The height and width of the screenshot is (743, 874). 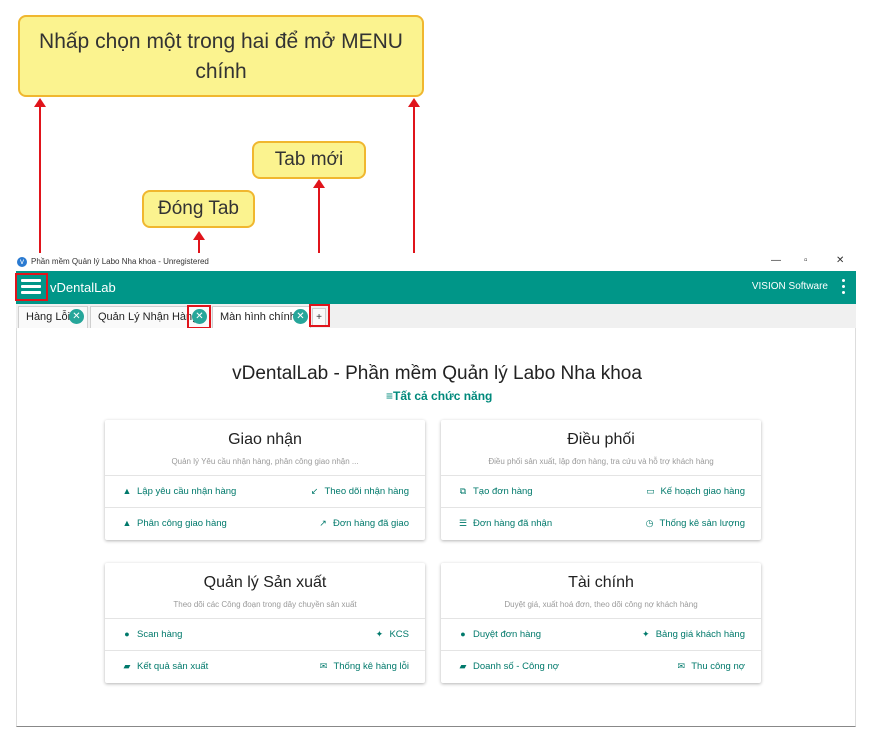 What do you see at coordinates (601, 439) in the screenshot?
I see `card-title: Điều phối` at bounding box center [601, 439].